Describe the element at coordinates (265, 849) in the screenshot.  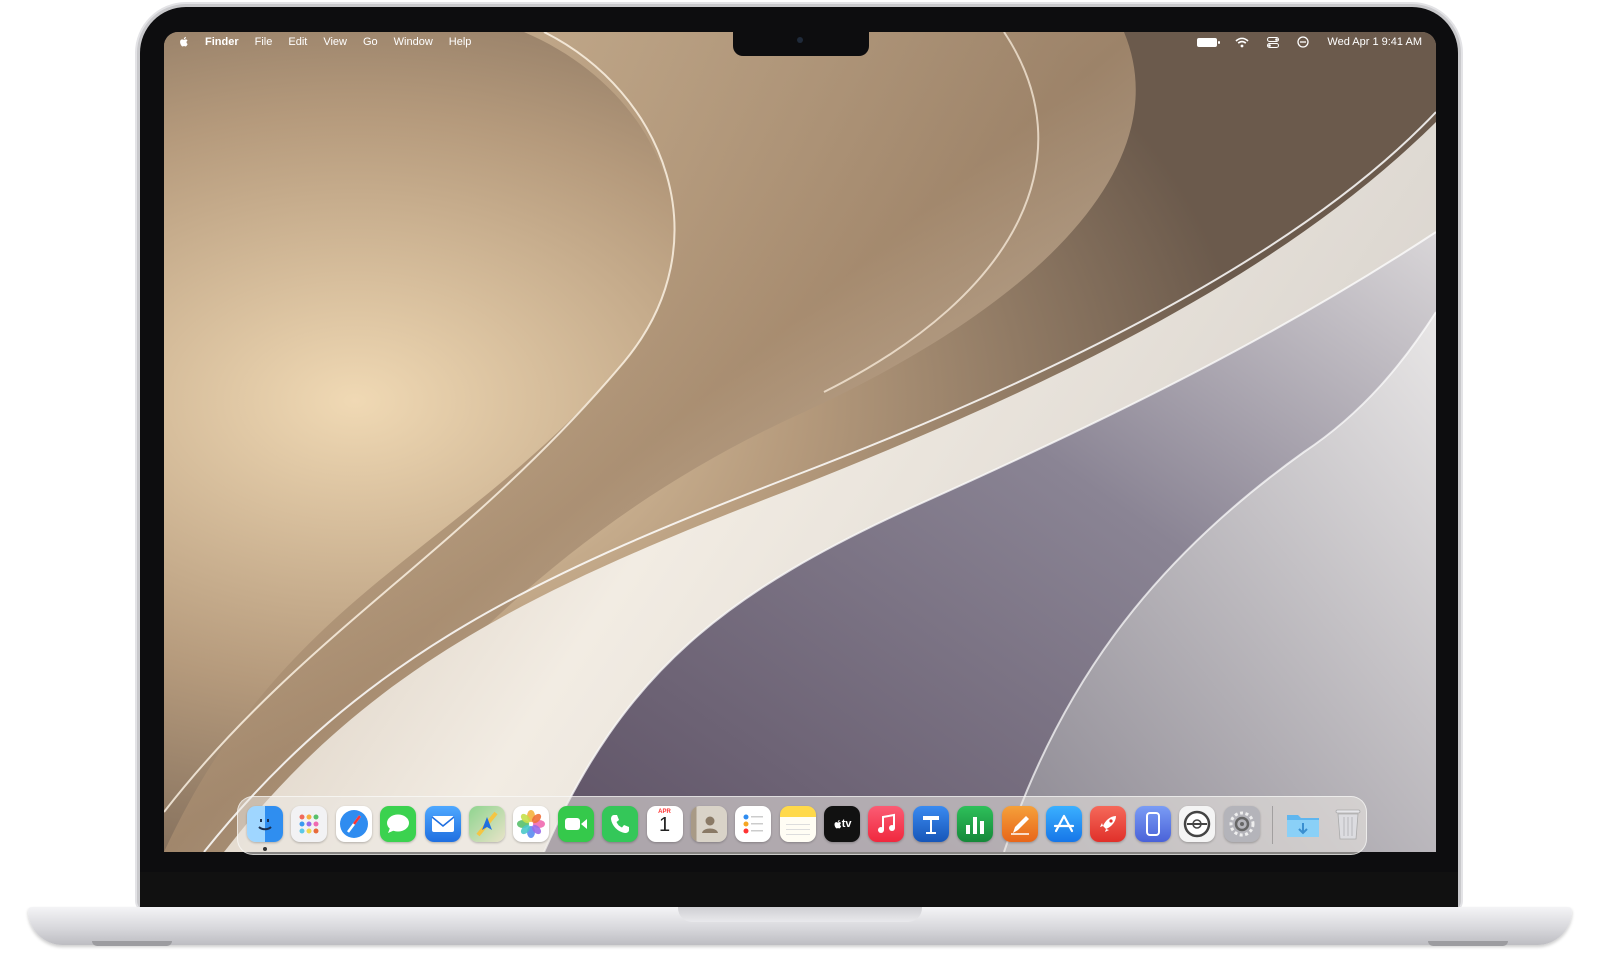
I see `running-app-indicator` at that location.